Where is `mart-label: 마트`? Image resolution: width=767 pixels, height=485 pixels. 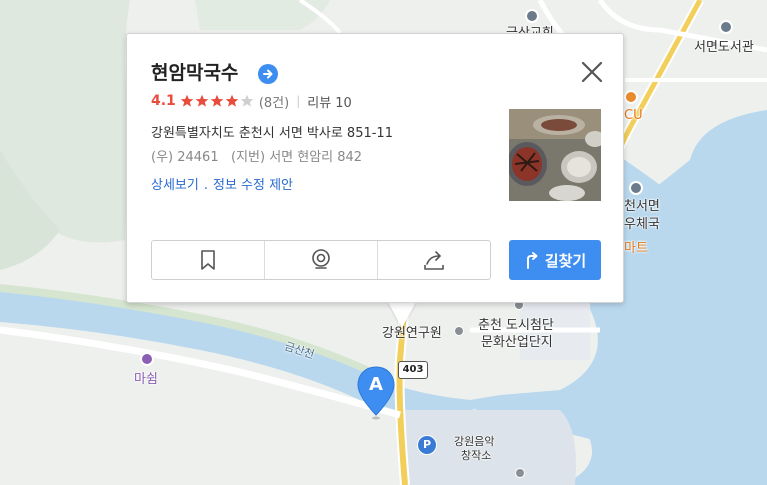
mart-label: 마트 is located at coordinates (636, 249).